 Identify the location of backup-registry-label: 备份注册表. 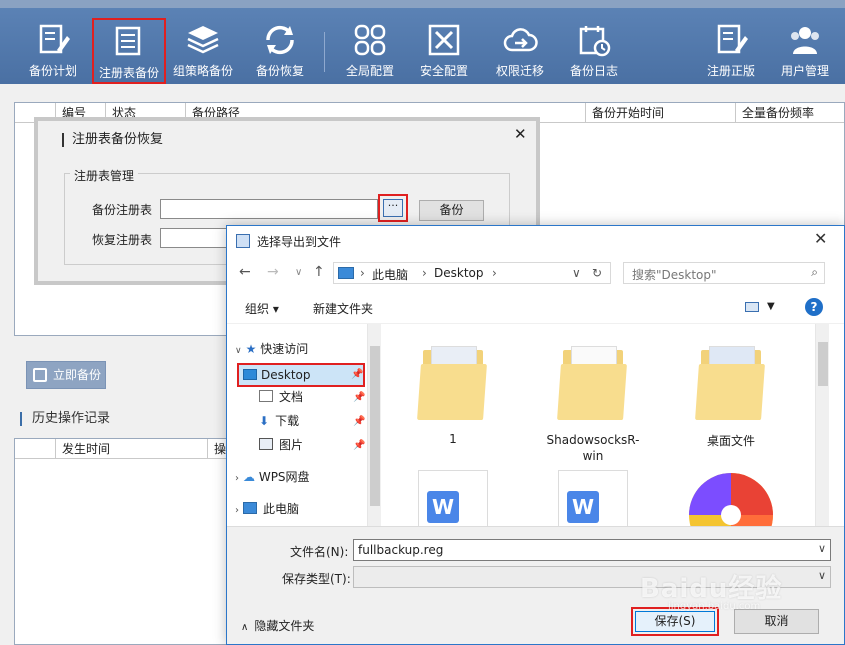
(122, 210).